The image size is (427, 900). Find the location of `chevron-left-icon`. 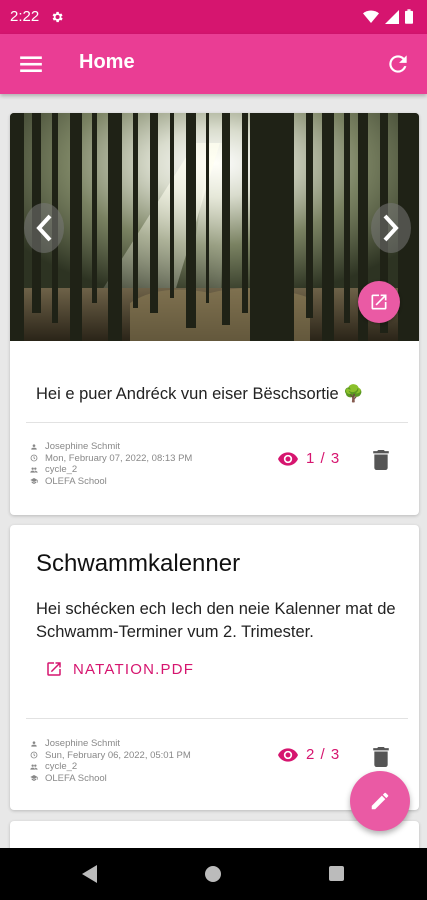

chevron-left-icon is located at coordinates (44, 228).